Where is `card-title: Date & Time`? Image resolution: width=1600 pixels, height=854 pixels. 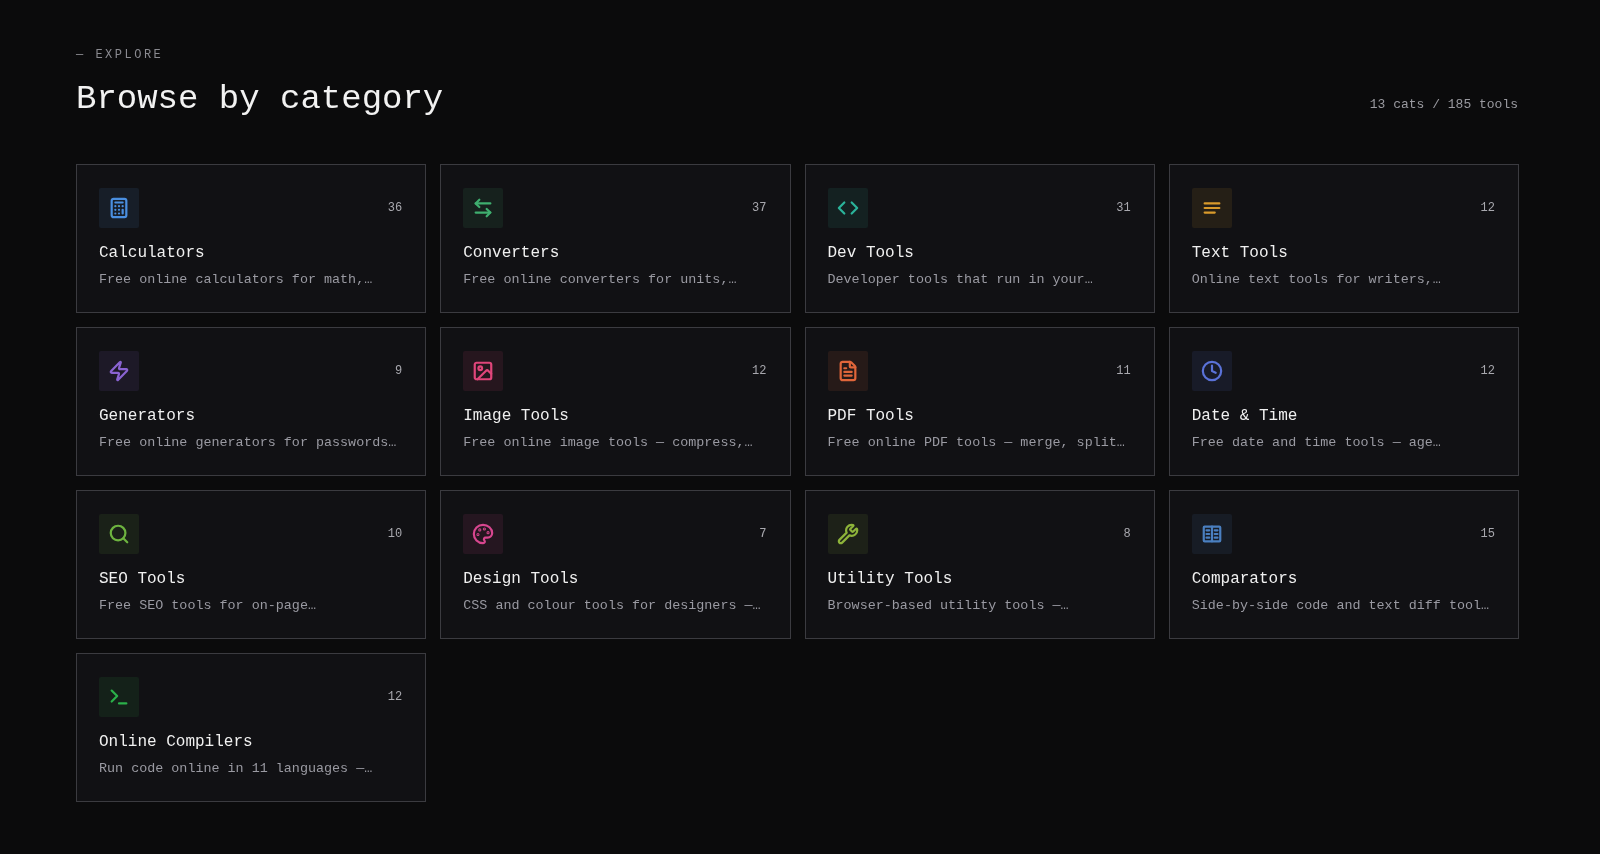 card-title: Date & Time is located at coordinates (1245, 416).